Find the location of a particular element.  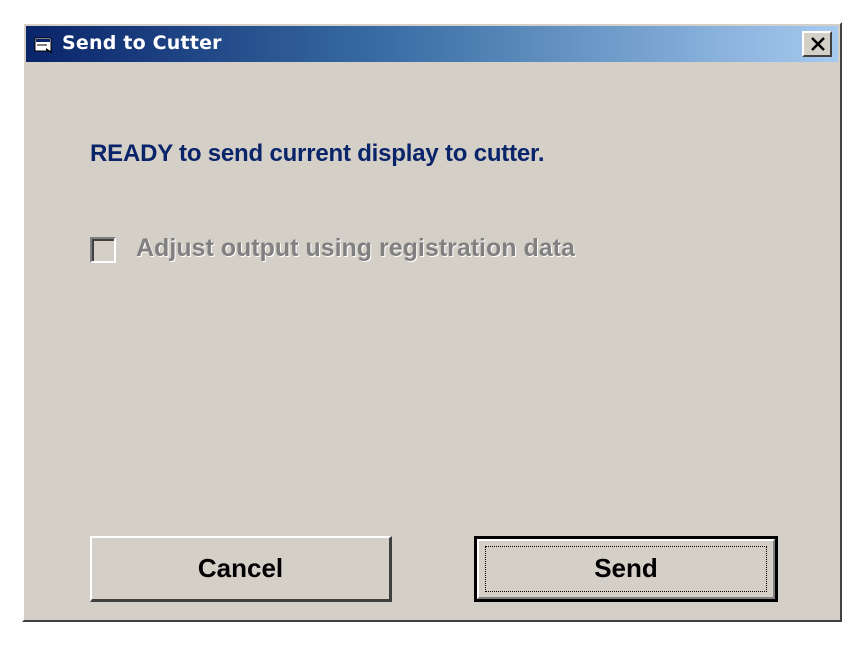

send-button: Send is located at coordinates (626, 569).